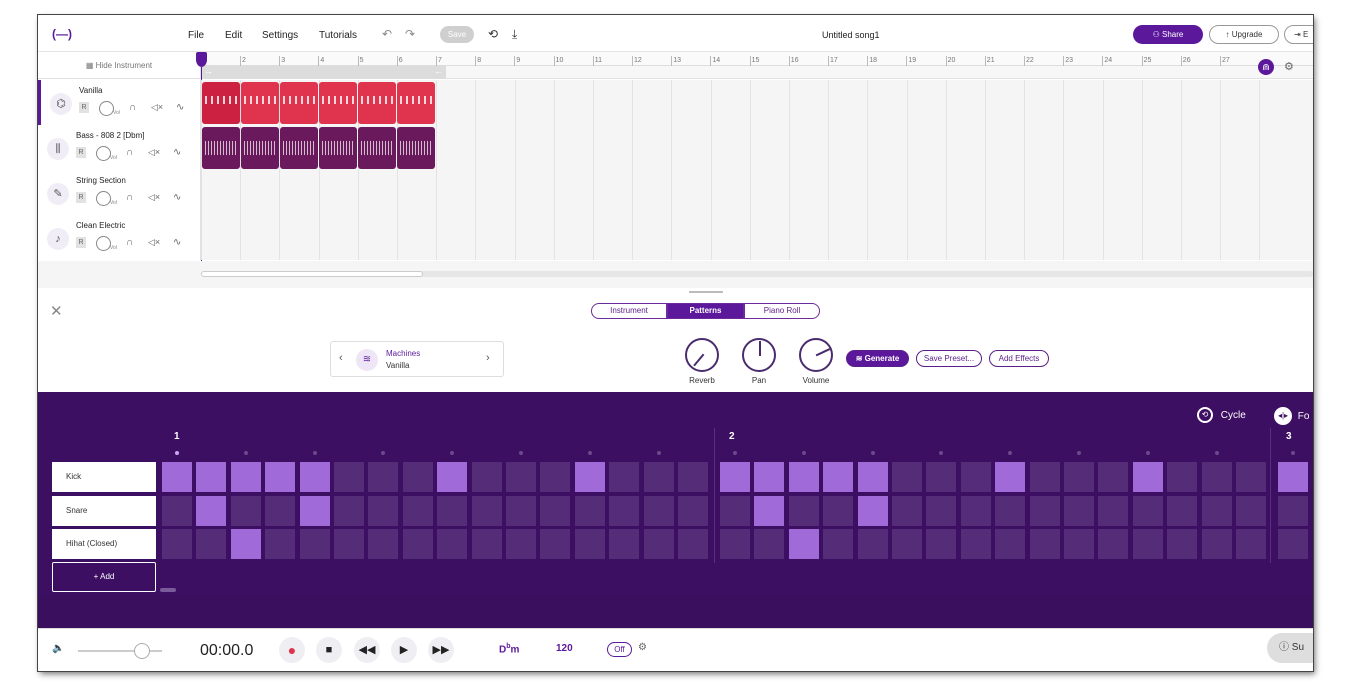 The image size is (1351, 695). What do you see at coordinates (404, 650) in the screenshot?
I see `play-button: ▶` at bounding box center [404, 650].